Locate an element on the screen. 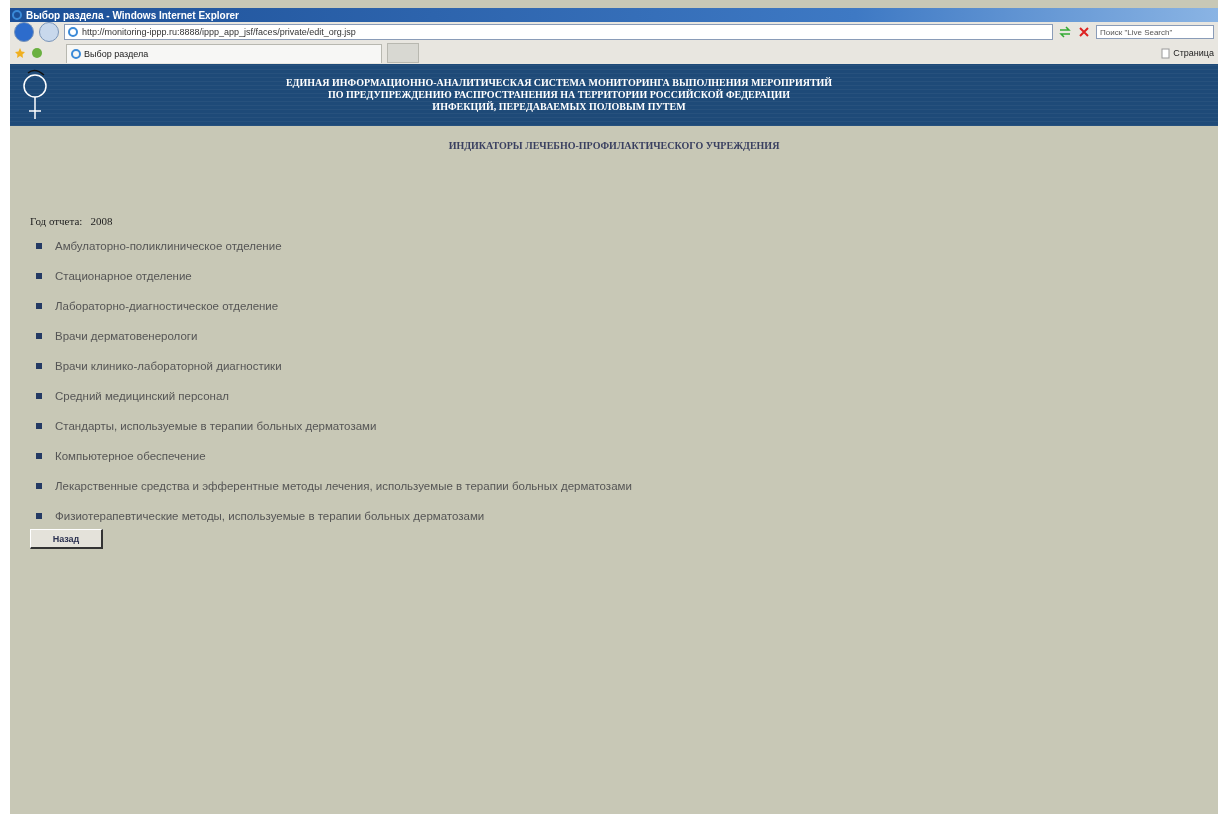 Image resolution: width=1218 pixels, height=814 pixels. section-link: Компьютерное обеспечение is located at coordinates (130, 456).